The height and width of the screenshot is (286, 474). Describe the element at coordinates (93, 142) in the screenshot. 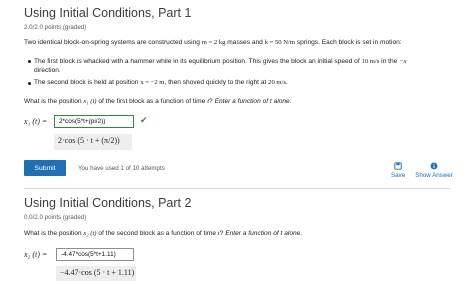

I see `part1-answer-preview: 2·cos (5 · t + (π/2))` at that location.